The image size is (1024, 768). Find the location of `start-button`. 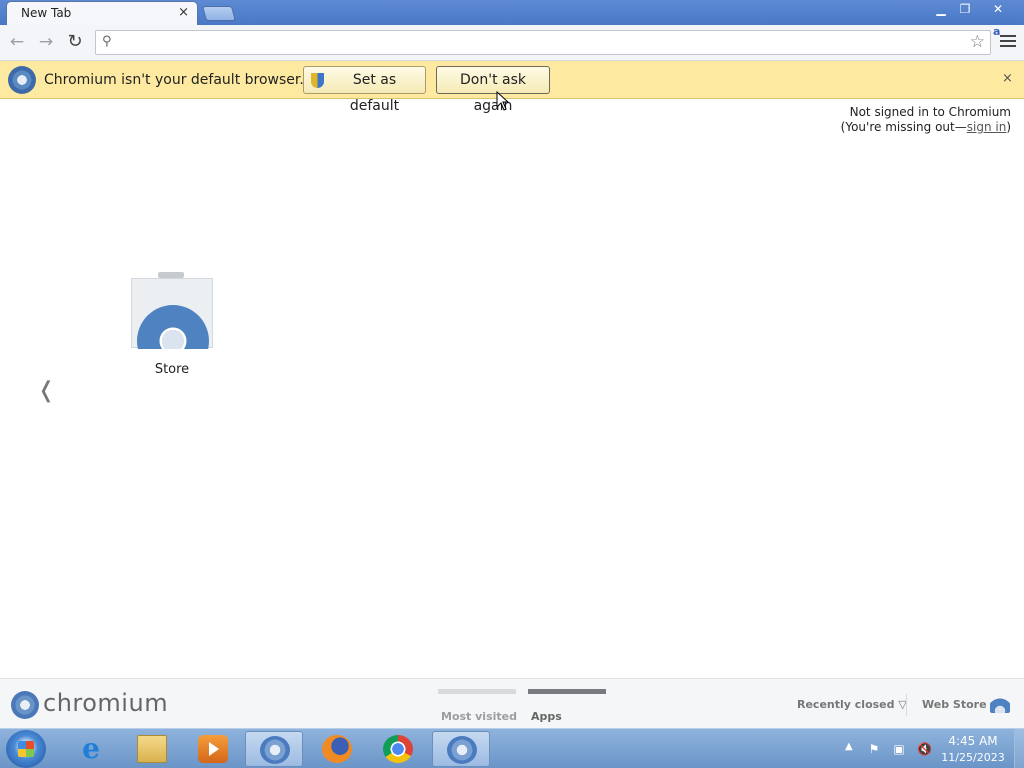

start-button is located at coordinates (26, 749).